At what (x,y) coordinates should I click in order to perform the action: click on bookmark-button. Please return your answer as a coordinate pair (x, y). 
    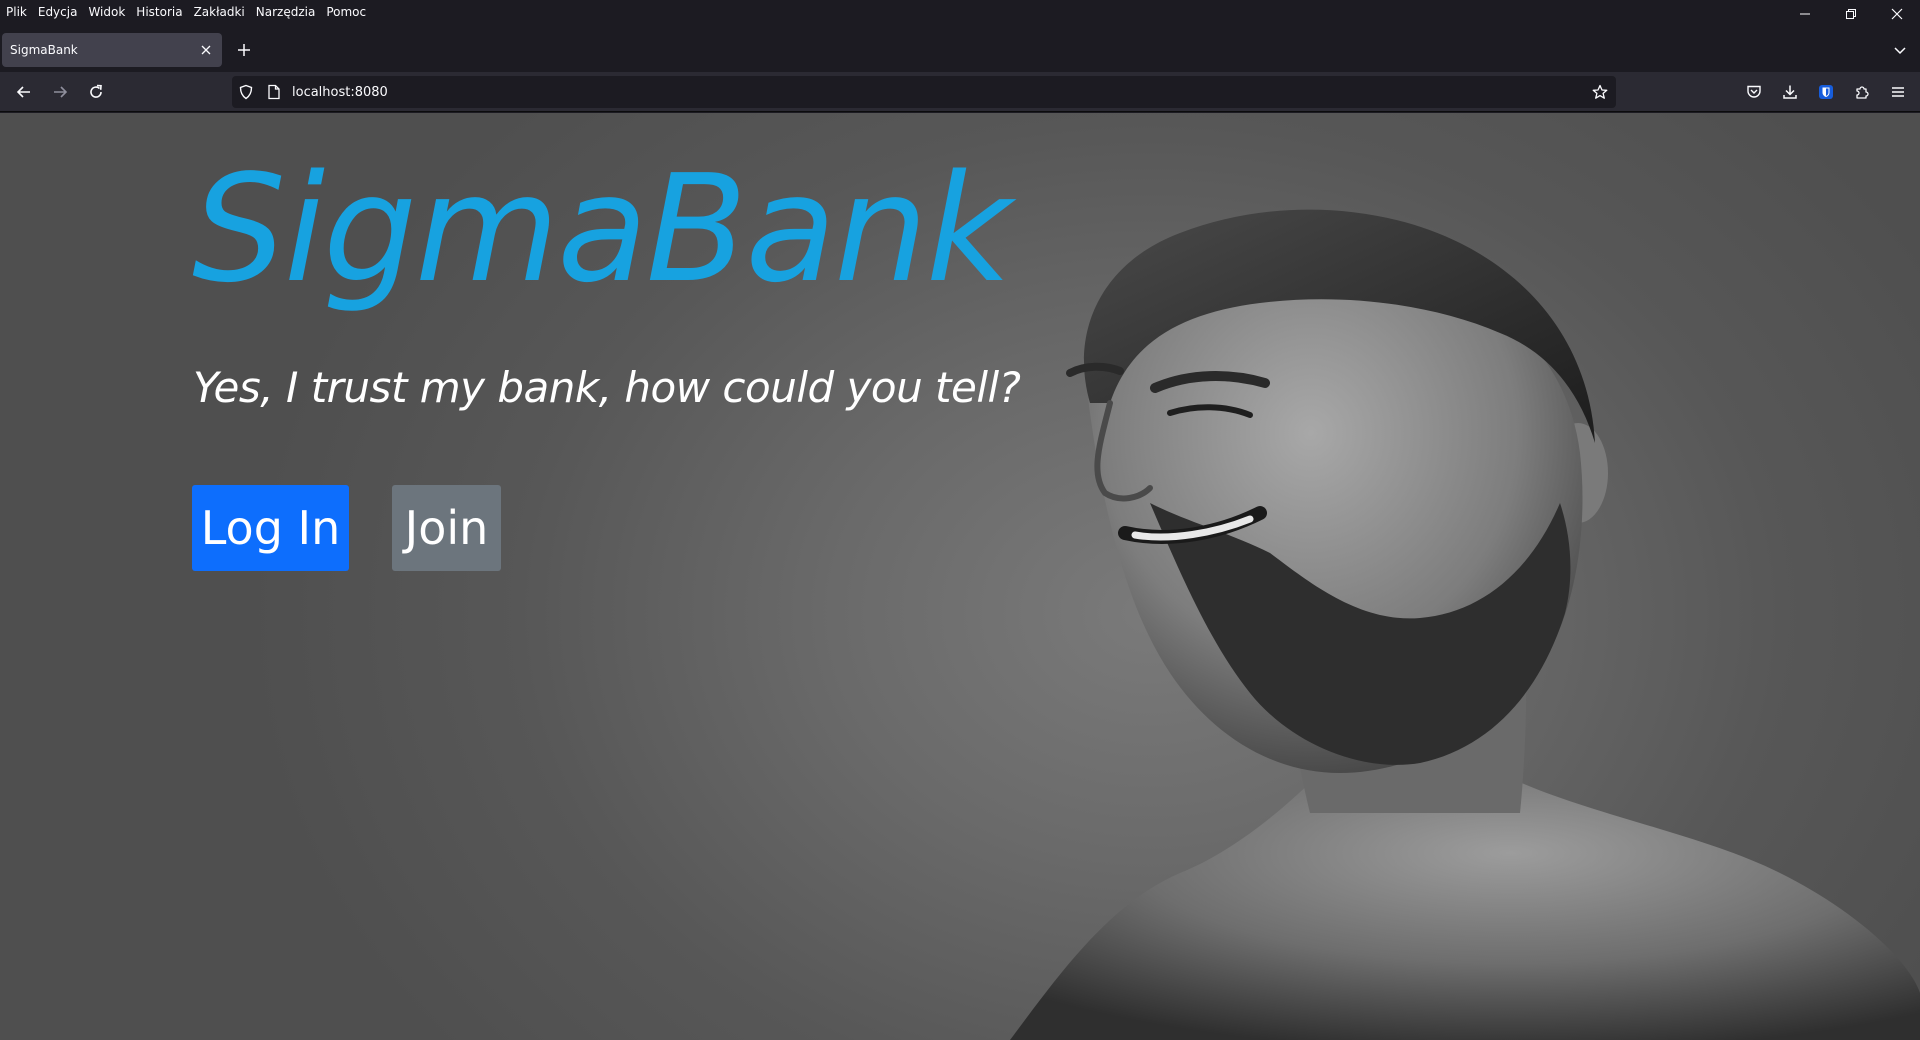
    Looking at the image, I should click on (1600, 92).